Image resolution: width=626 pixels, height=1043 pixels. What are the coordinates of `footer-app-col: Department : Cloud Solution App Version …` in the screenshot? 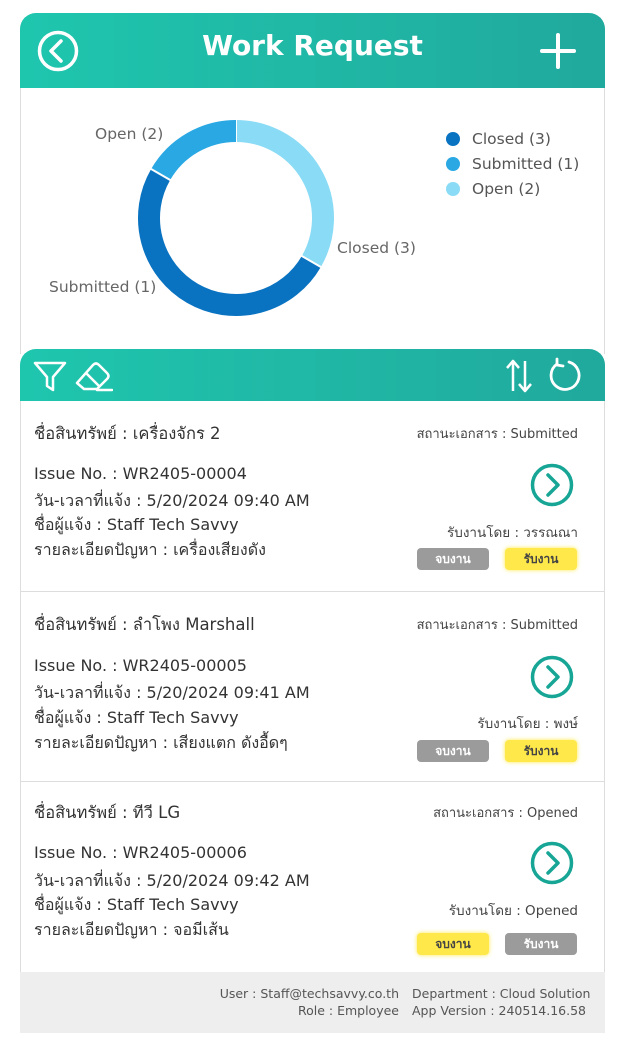 It's located at (501, 1002).